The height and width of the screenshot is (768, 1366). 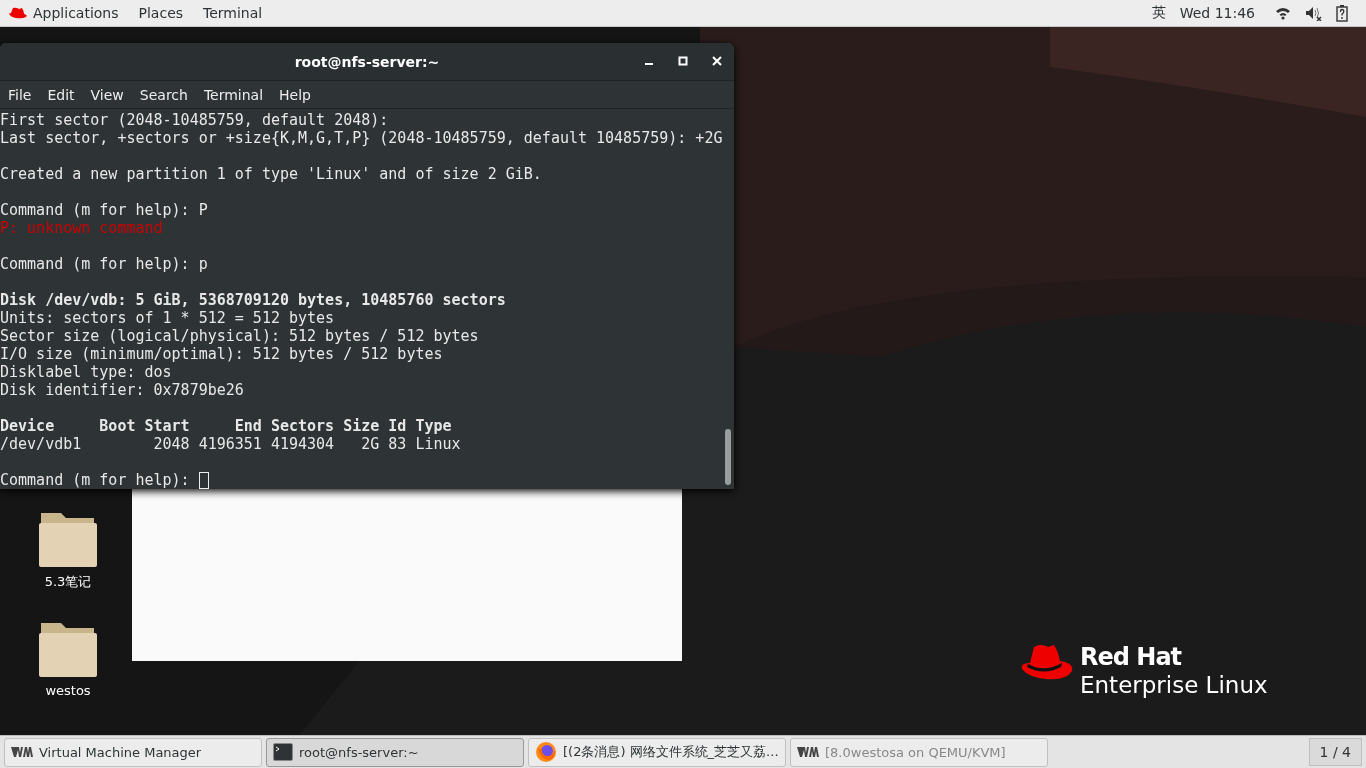 What do you see at coordinates (1174, 685) in the screenshot?
I see `logo-subtitle: Enterprise Linux` at bounding box center [1174, 685].